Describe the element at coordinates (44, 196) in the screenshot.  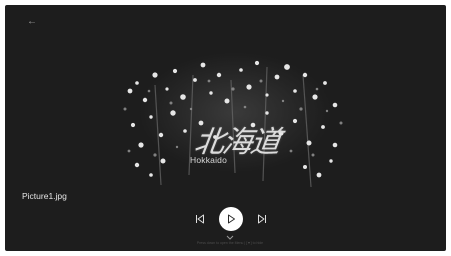
I see `file-name-label: Picture1.jpg` at that location.